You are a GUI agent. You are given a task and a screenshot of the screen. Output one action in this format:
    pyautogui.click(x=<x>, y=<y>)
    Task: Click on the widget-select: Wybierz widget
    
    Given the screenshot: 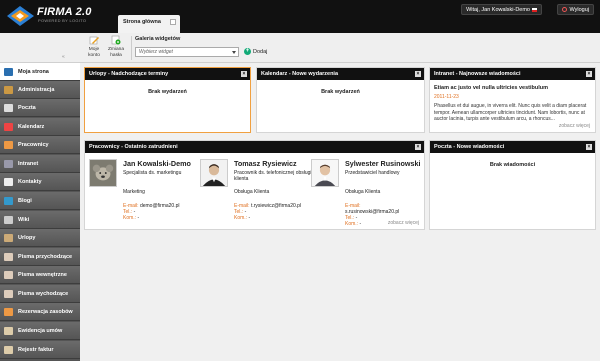 What is the action you would take?
    pyautogui.click(x=187, y=52)
    